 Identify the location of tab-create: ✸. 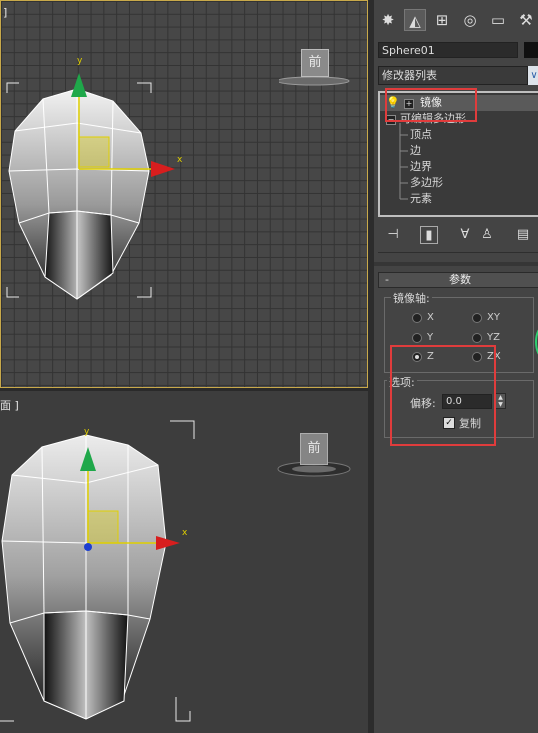
(388, 20).